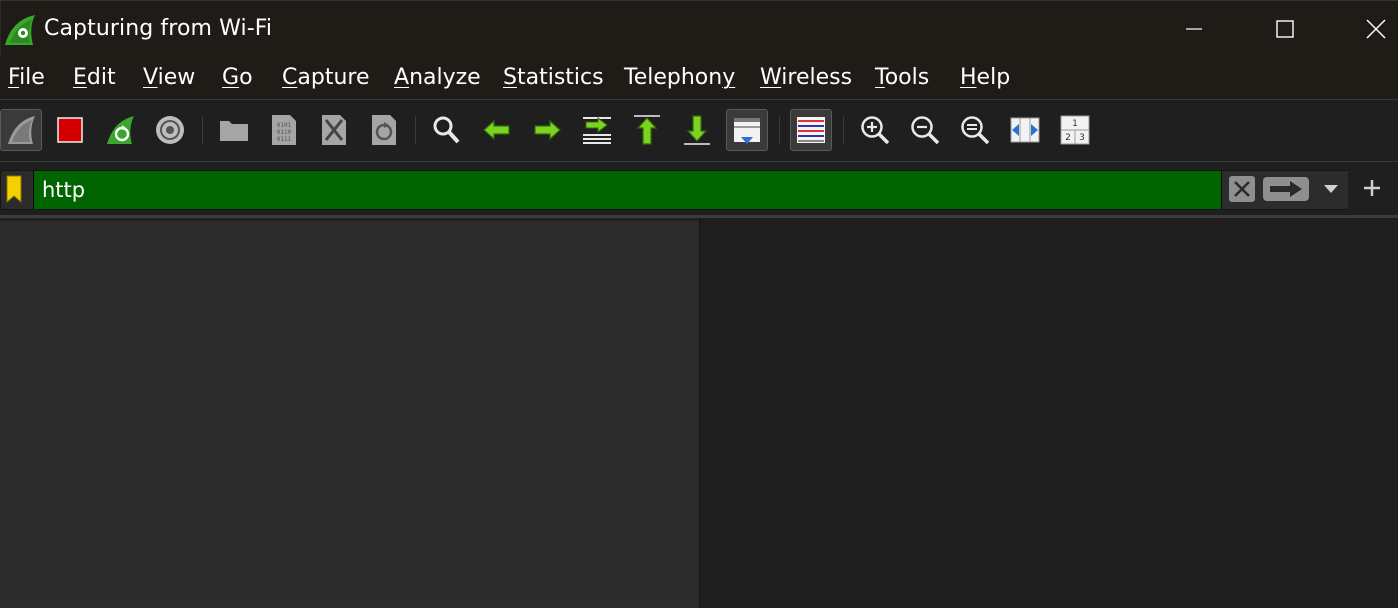 This screenshot has width=1398, height=608. I want to click on bookmark-icon, so click(14, 189).